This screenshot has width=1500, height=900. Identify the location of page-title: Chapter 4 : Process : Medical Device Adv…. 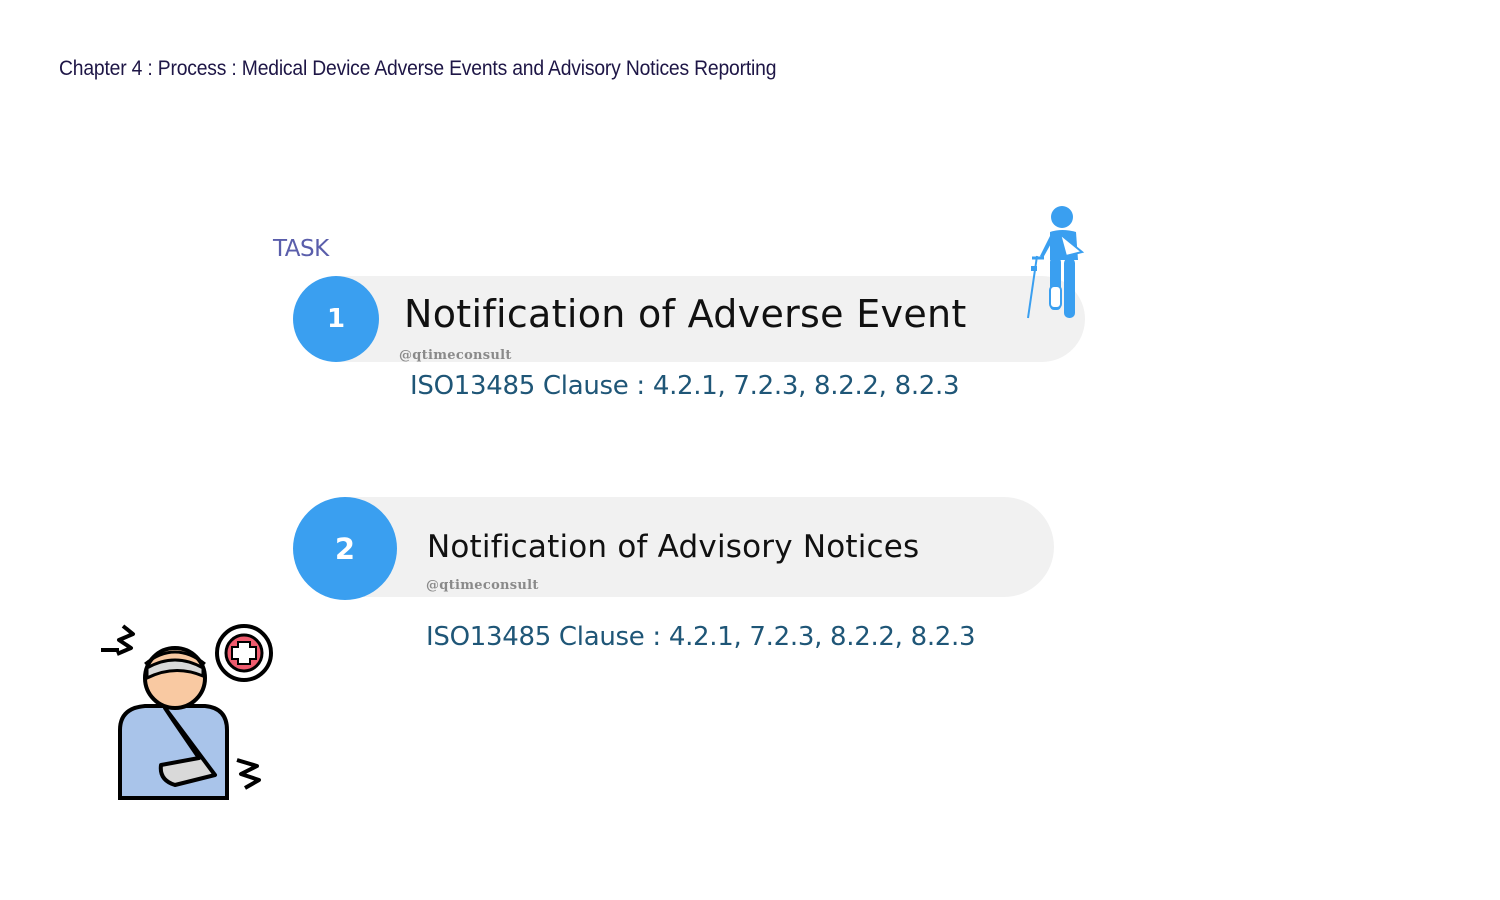
(418, 68).